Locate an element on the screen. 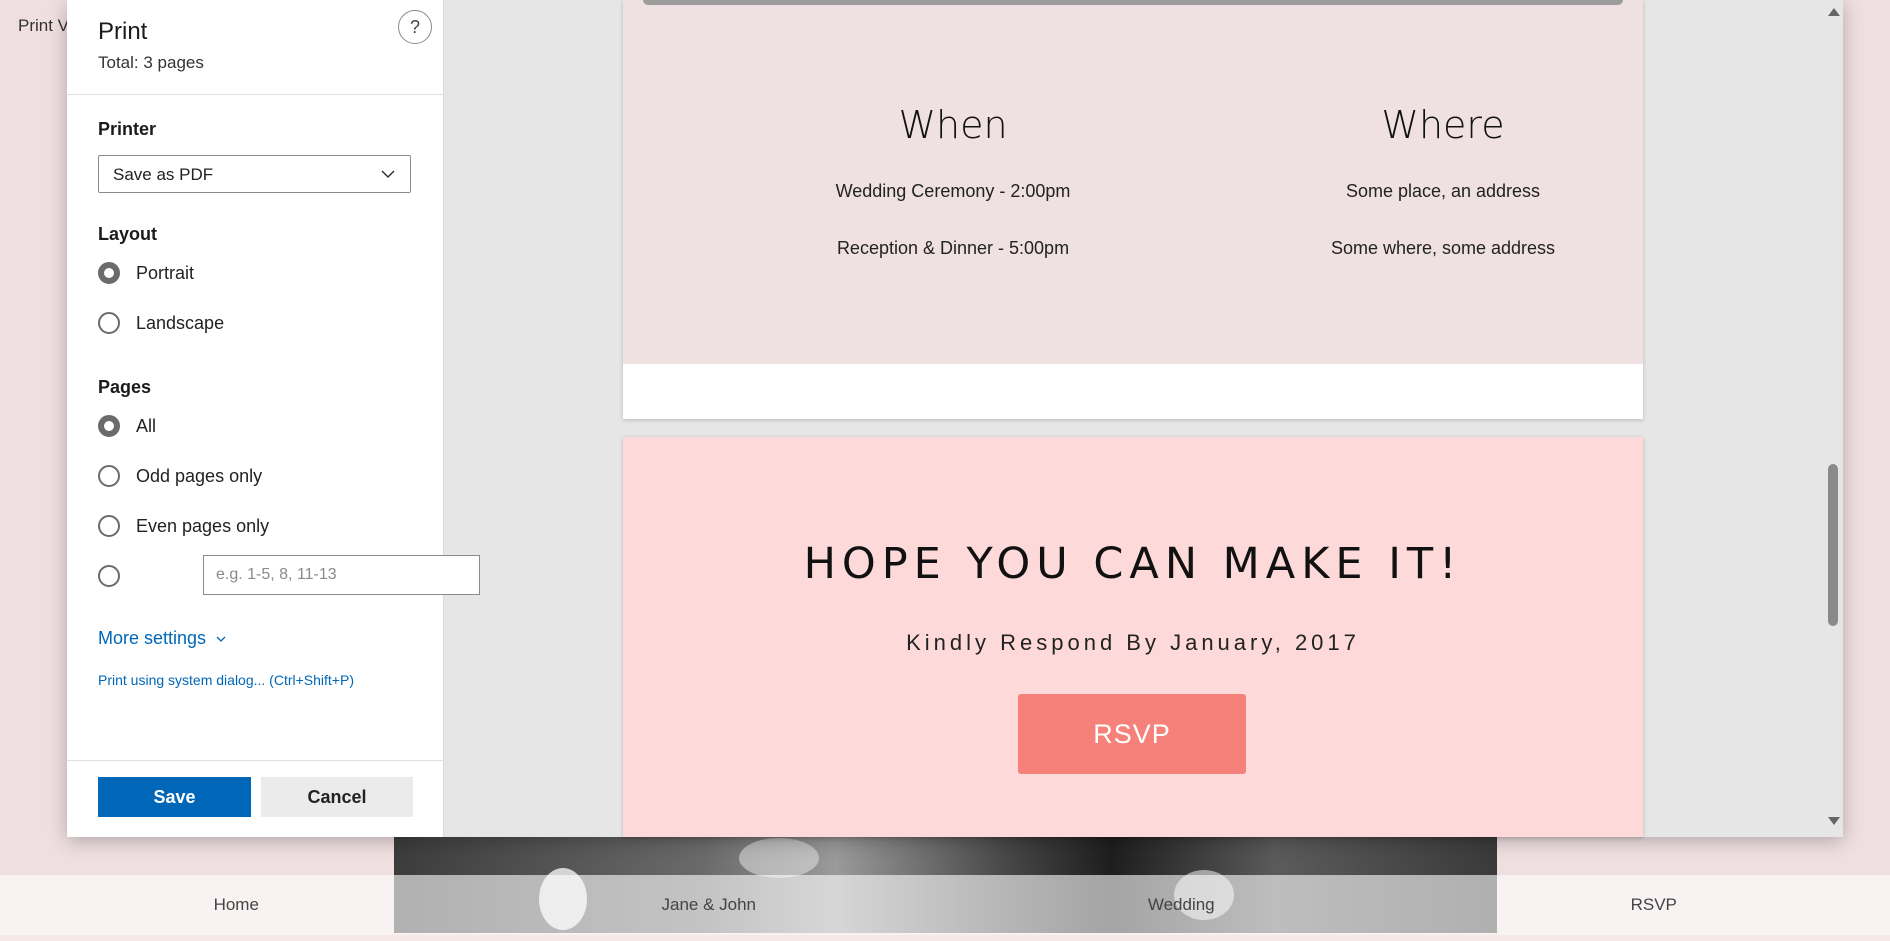  layout-option-label: Portrait is located at coordinates (165, 273).